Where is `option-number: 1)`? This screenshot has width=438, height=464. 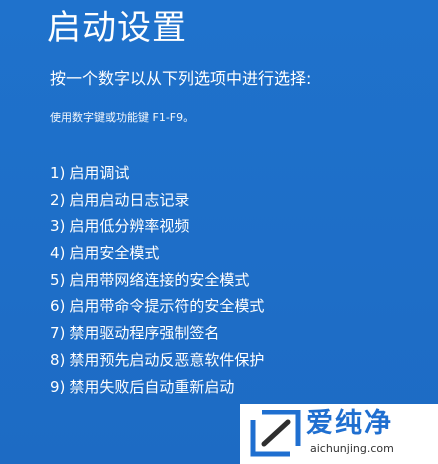 option-number: 1) is located at coordinates (58, 173).